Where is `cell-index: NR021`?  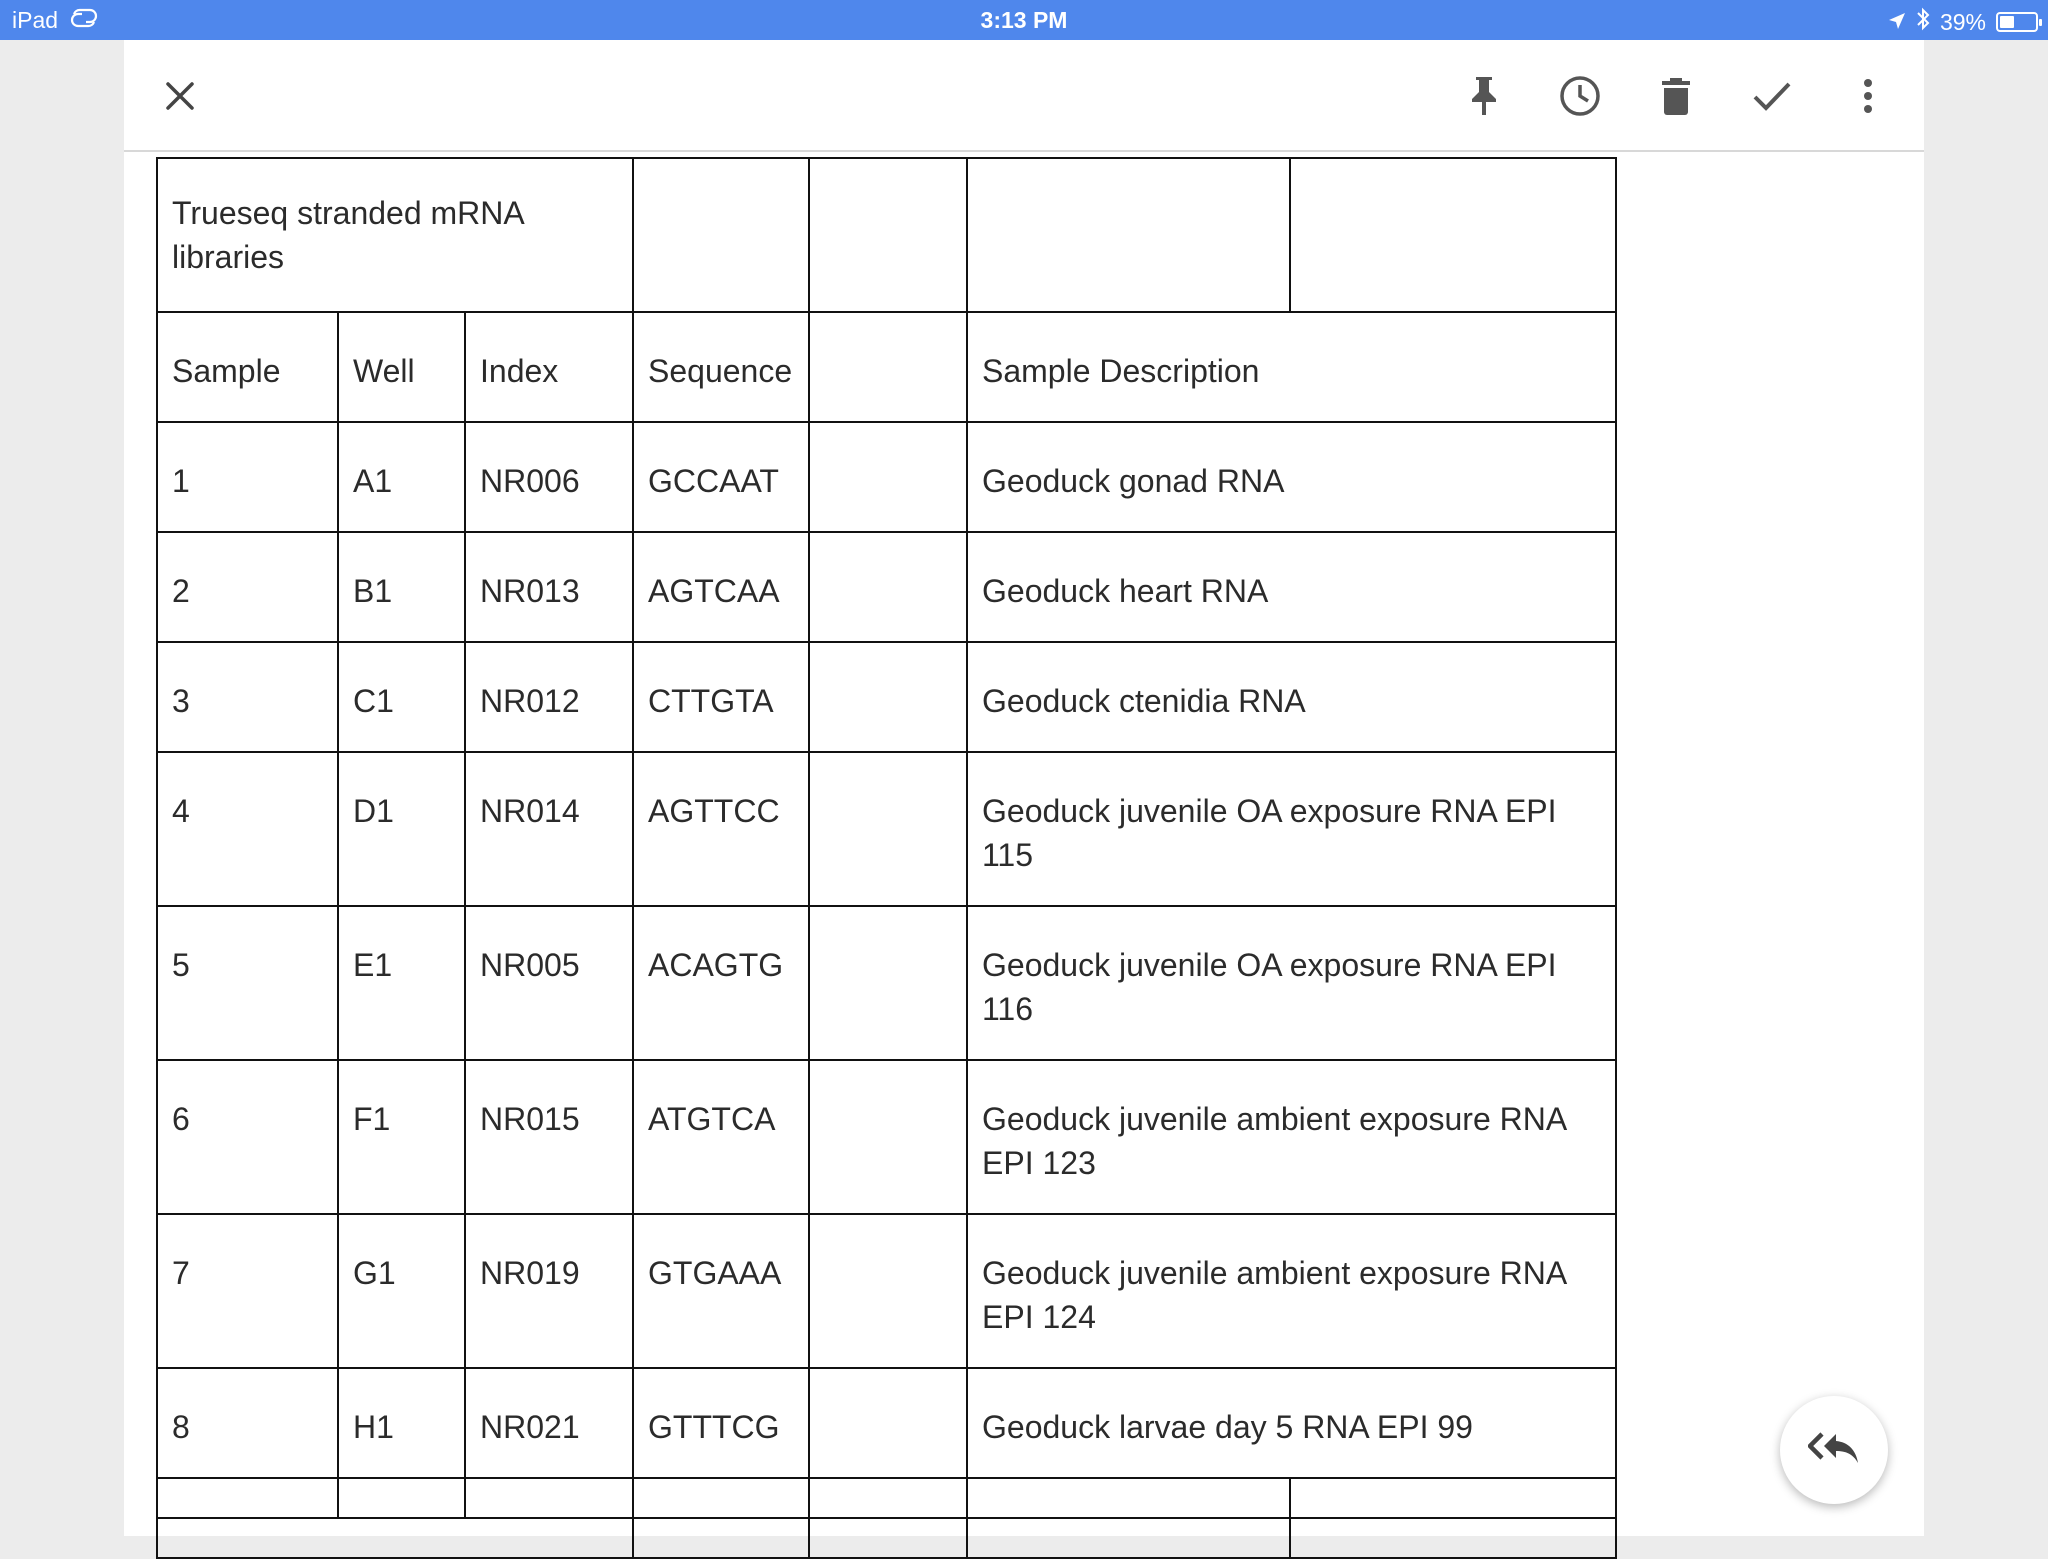 cell-index: NR021 is located at coordinates (549, 1423).